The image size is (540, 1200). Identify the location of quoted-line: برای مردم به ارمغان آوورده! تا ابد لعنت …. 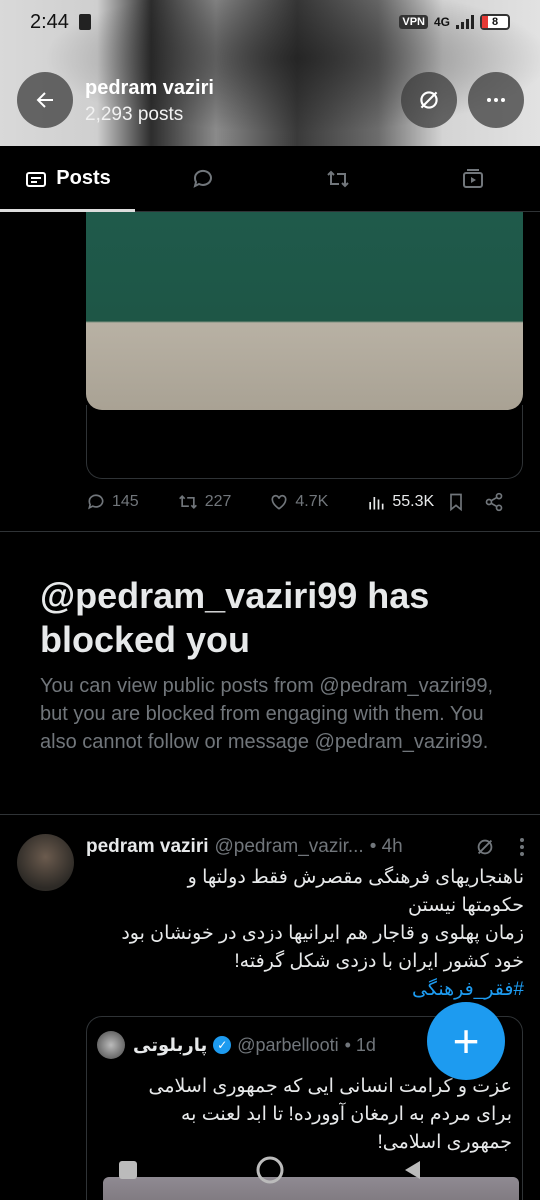
(346, 1114).